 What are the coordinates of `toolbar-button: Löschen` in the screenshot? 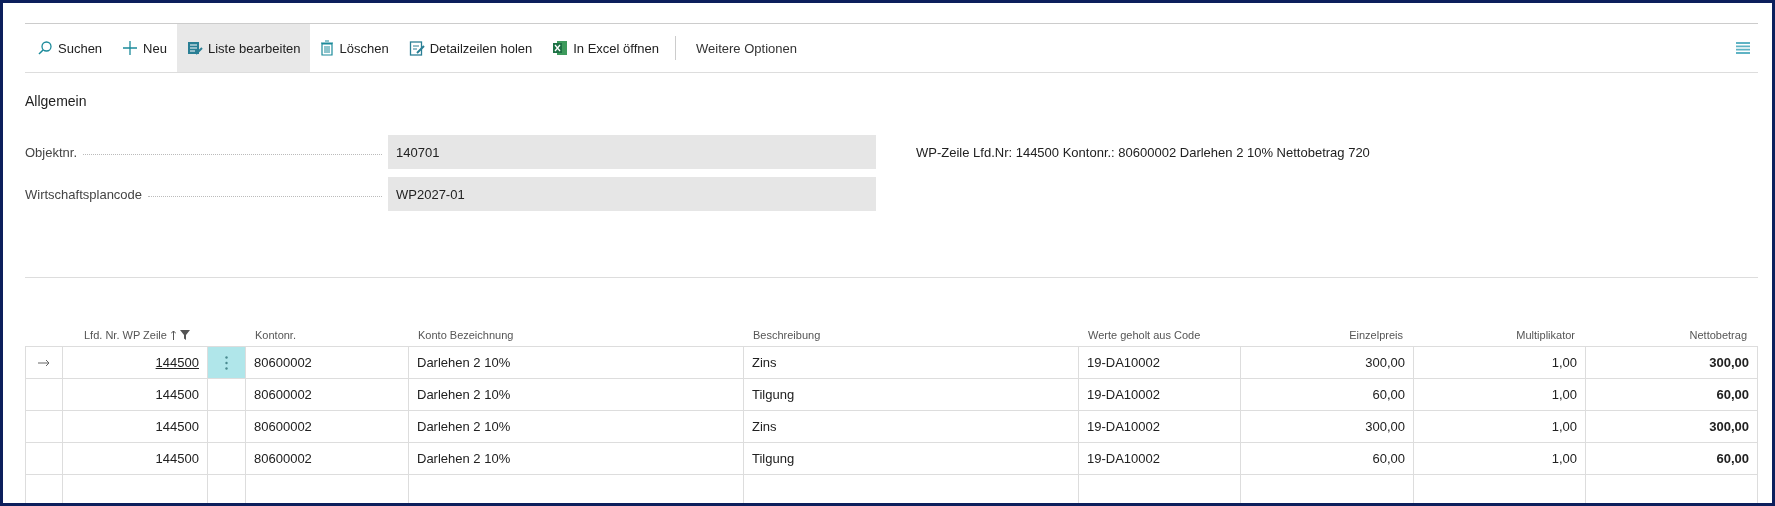 It's located at (354, 48).